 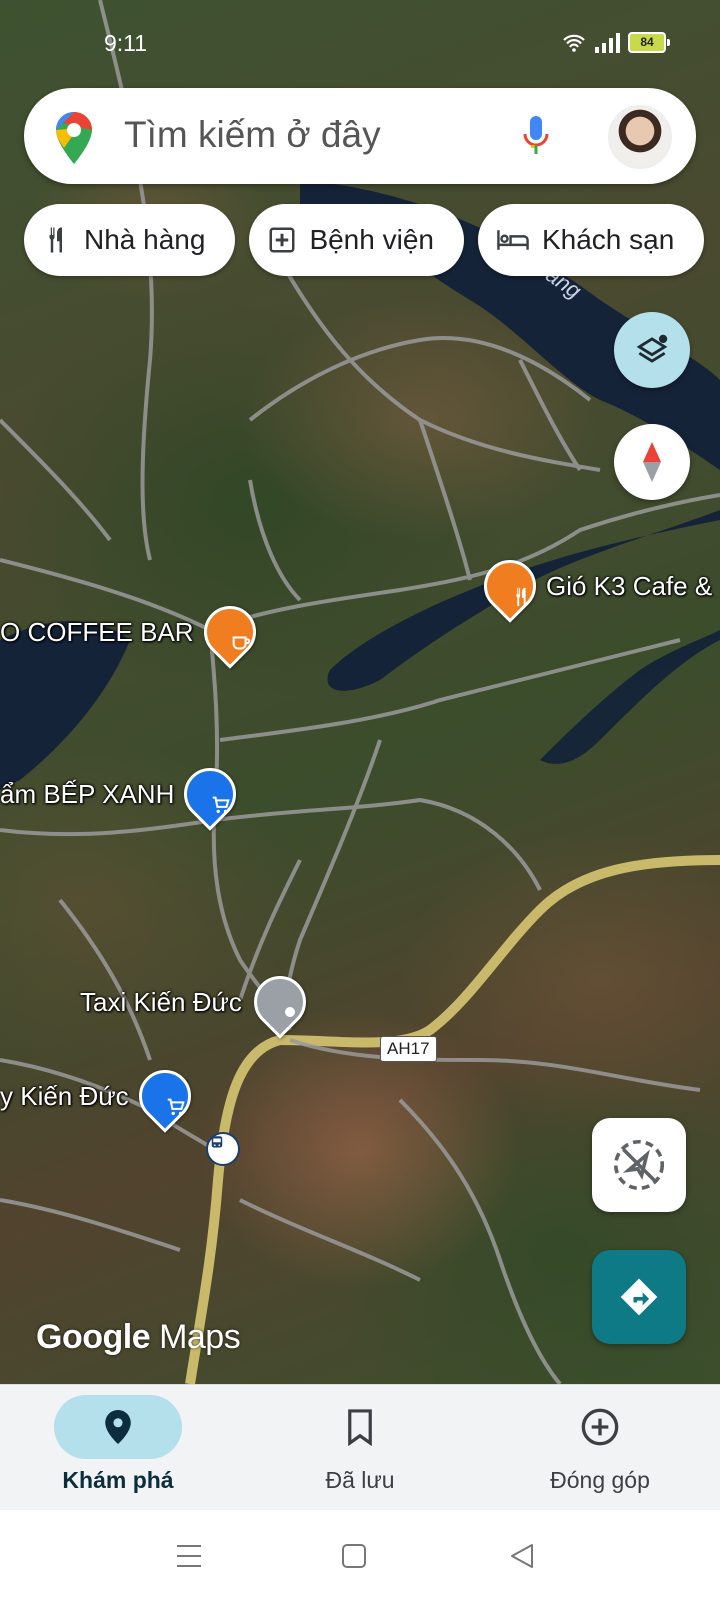 What do you see at coordinates (229, 632) in the screenshot?
I see `cafe-icon` at bounding box center [229, 632].